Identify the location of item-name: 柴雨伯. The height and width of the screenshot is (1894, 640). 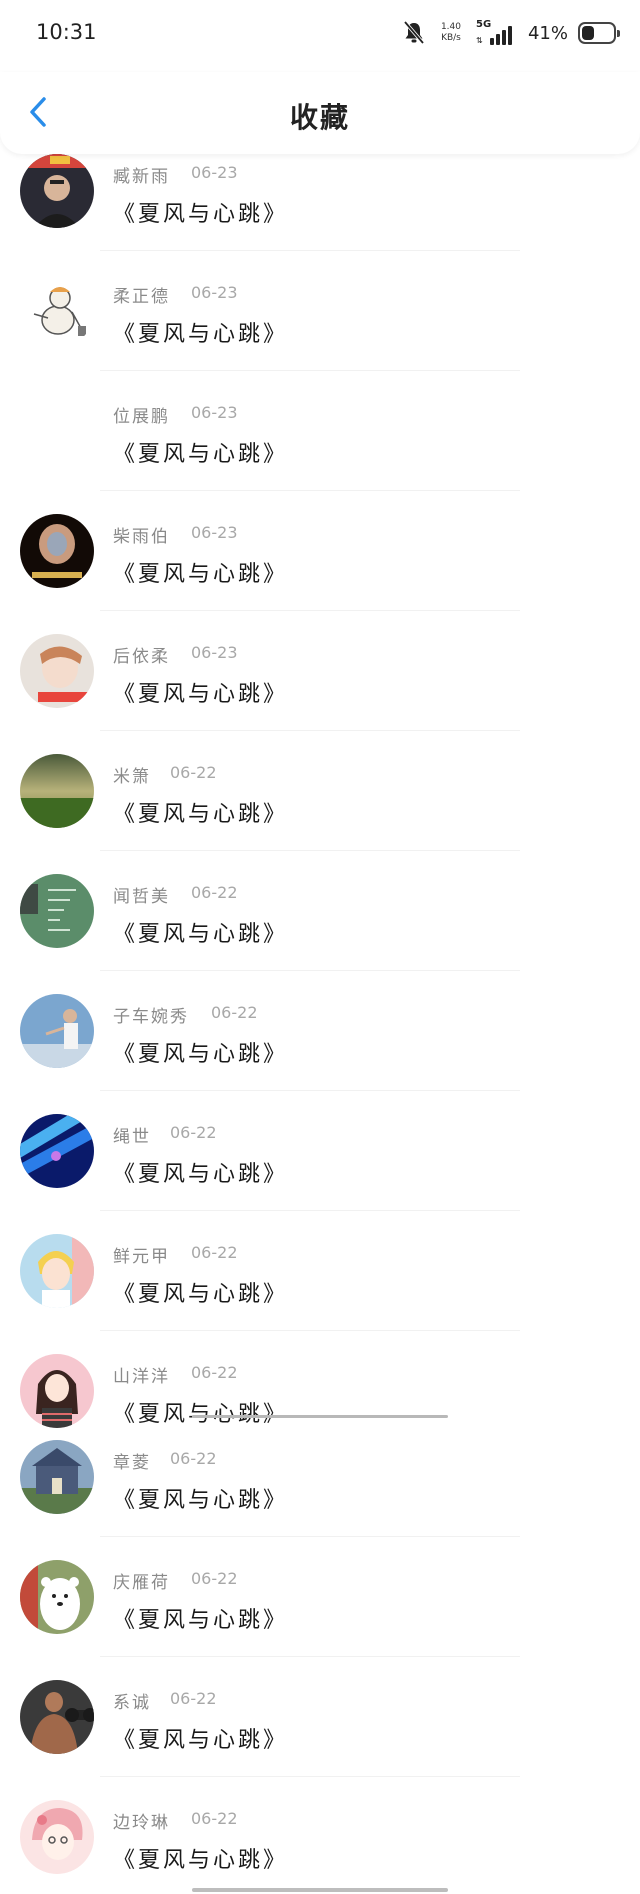
(141, 537).